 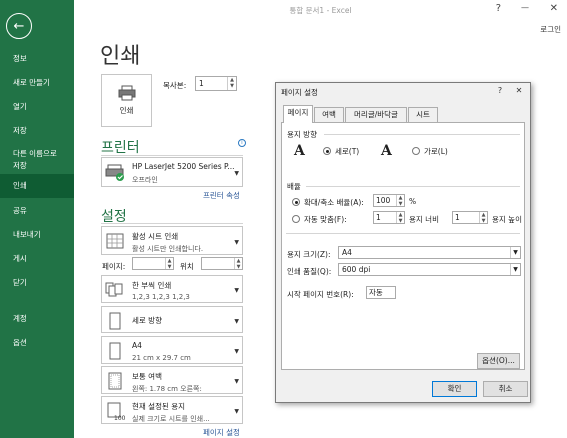 What do you see at coordinates (167, 389) in the screenshot?
I see `margins-sub: 왼쪽: 1.78 cm 오른쪽:` at bounding box center [167, 389].